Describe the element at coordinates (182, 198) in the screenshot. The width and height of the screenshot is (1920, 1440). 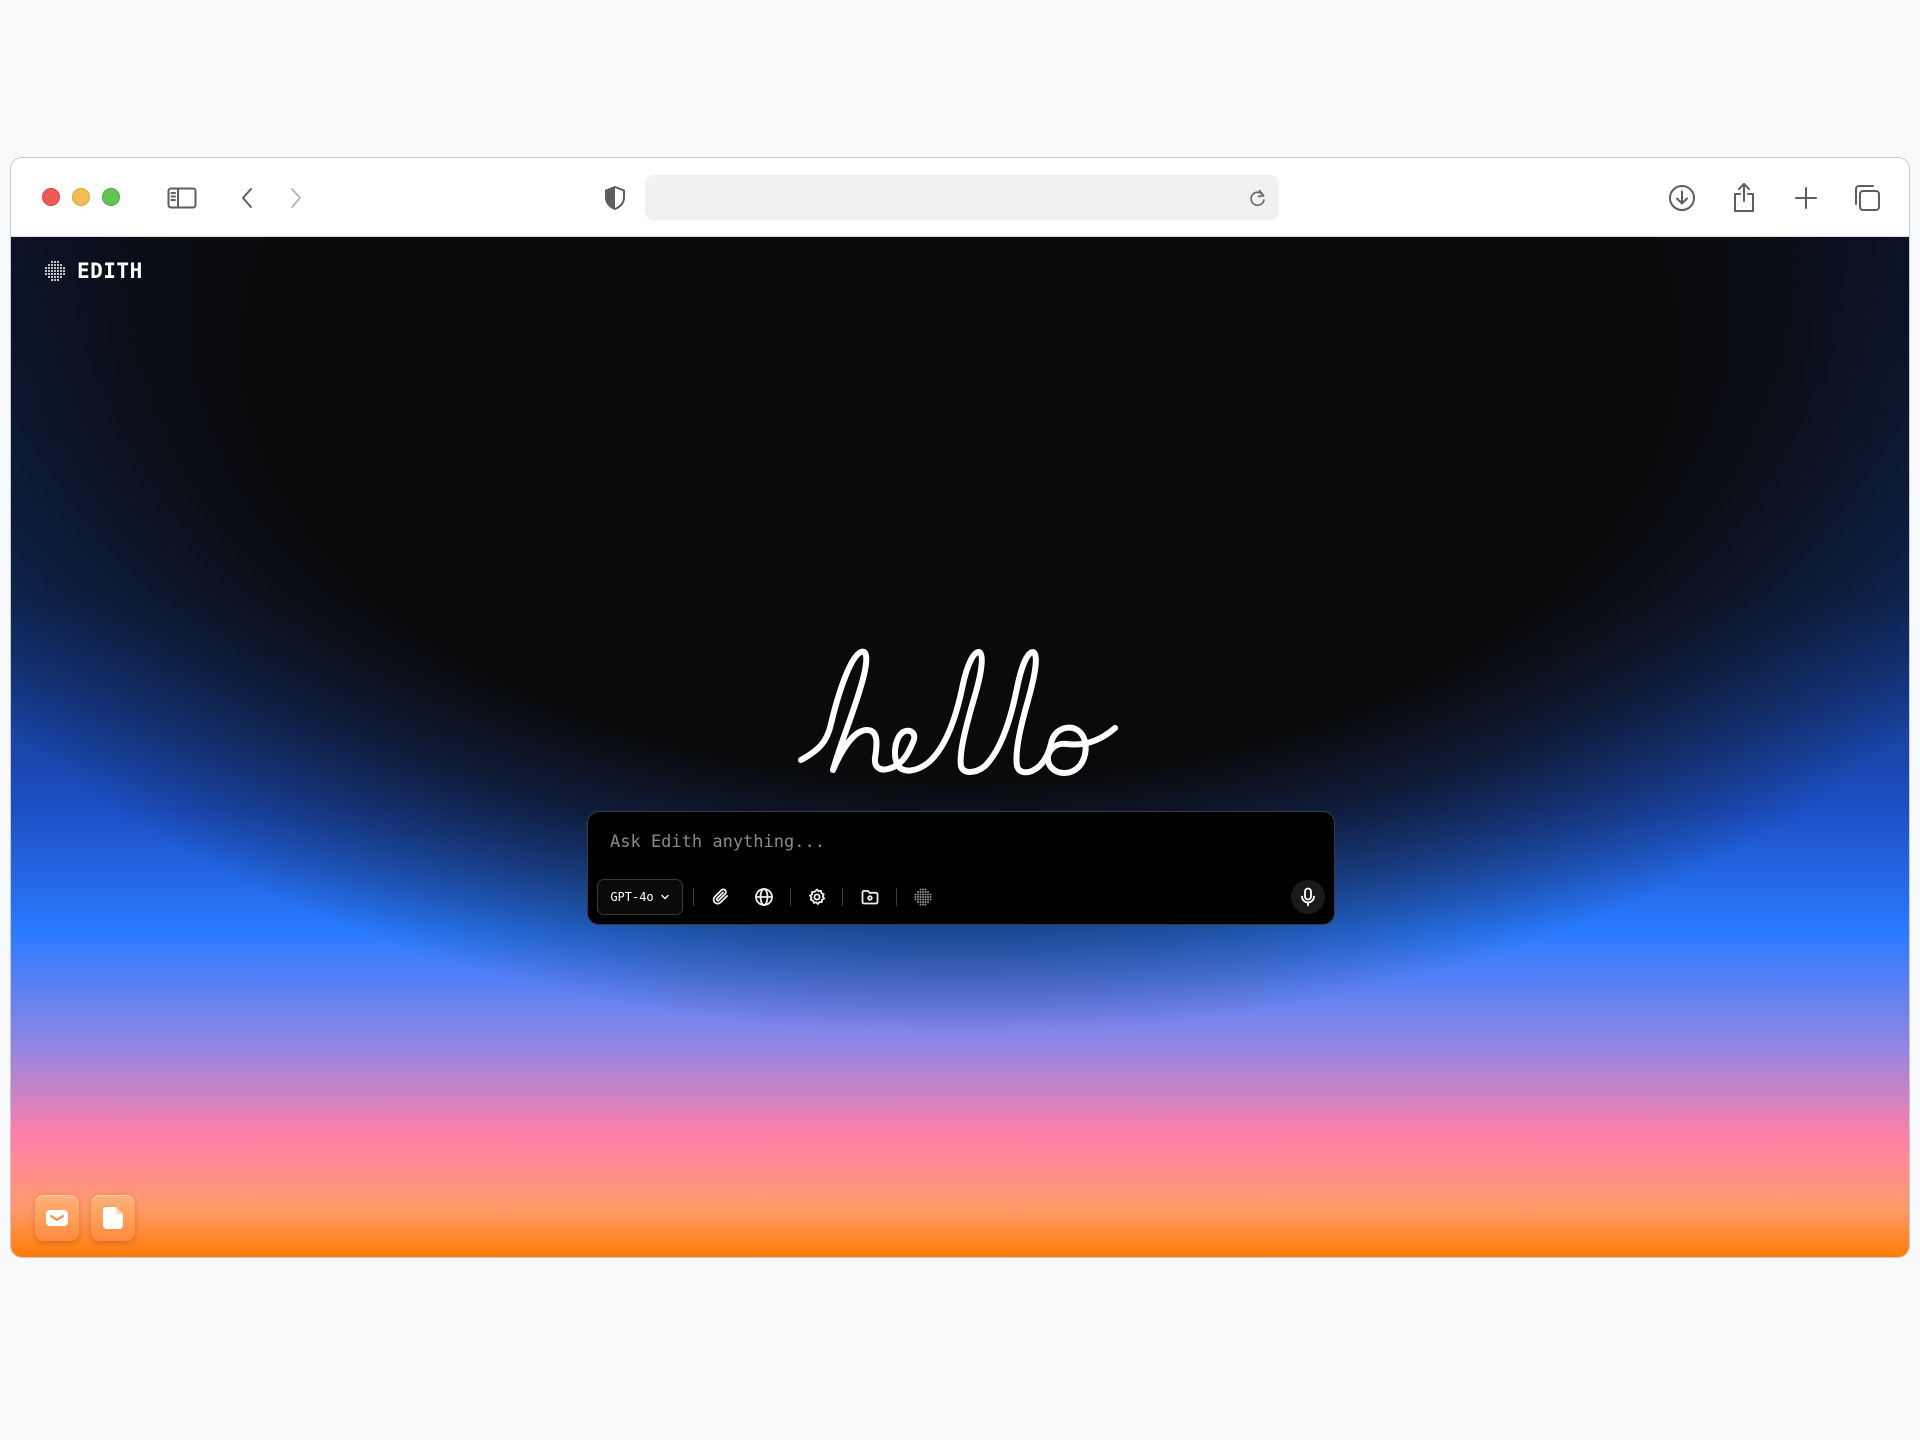
I see `sidebar-icon` at that location.